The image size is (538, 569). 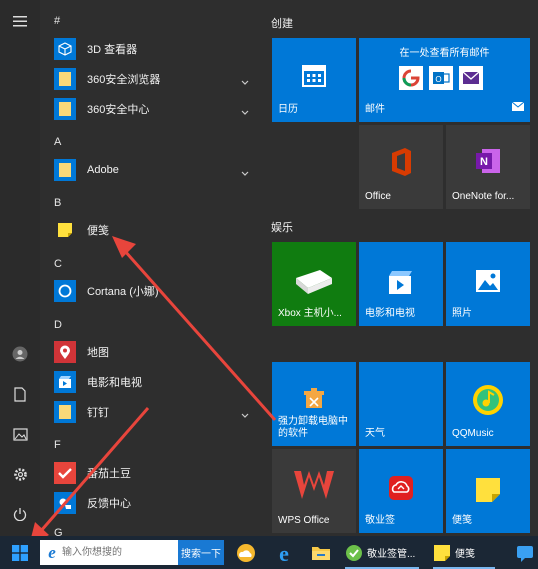 I want to click on jingyeqian-icon, so click(x=354, y=552).